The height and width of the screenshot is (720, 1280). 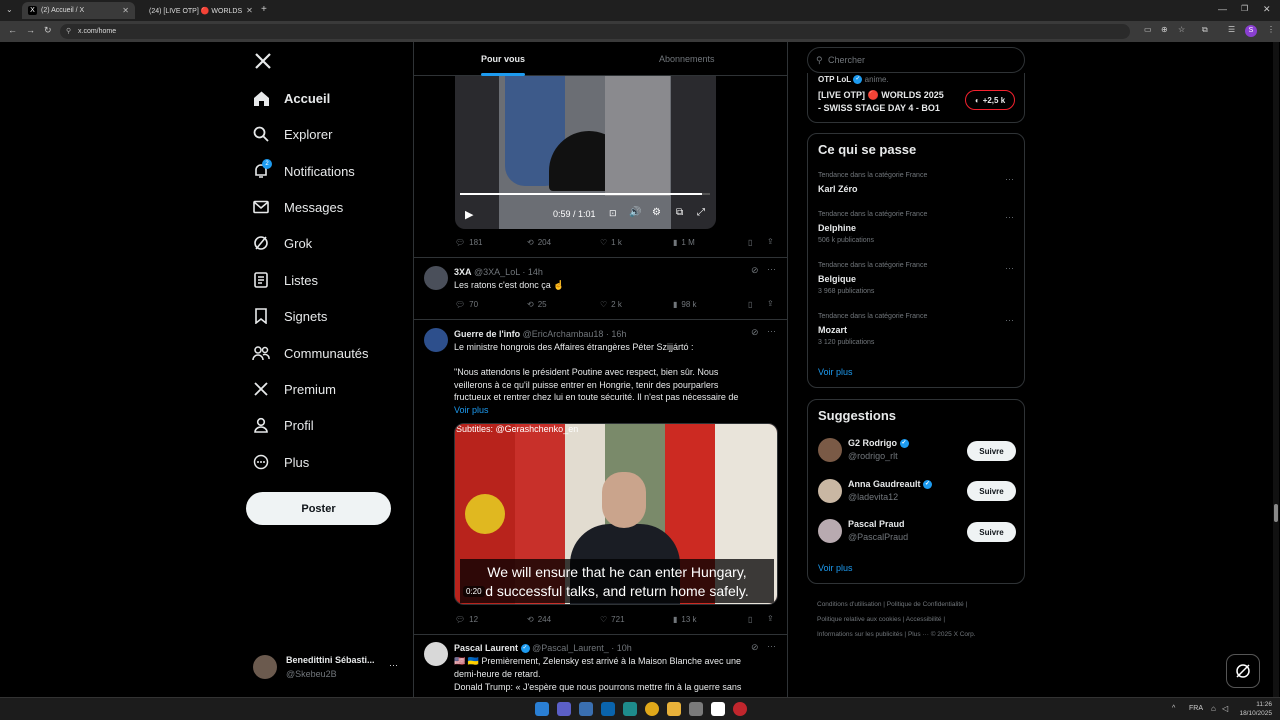 I want to click on reply-button: 💬︎ 181, so click(x=469, y=242).